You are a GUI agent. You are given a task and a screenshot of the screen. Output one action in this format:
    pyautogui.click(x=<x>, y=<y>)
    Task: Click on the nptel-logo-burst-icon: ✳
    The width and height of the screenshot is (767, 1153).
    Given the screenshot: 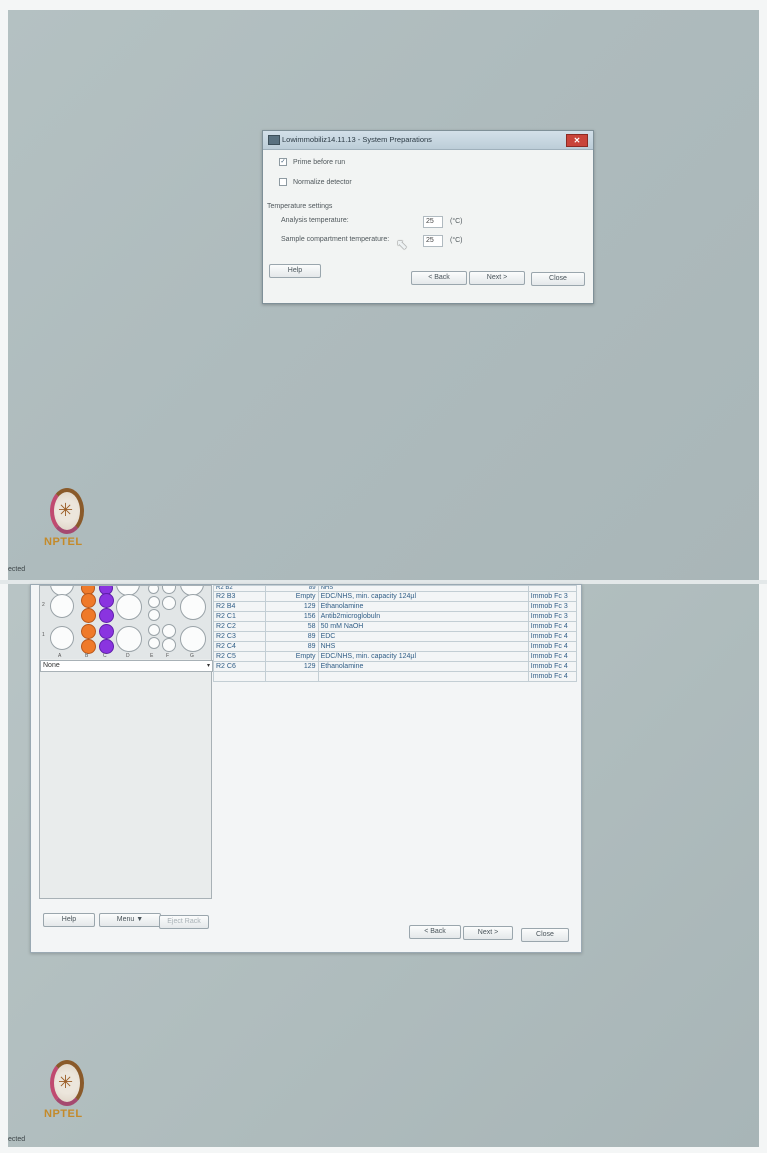 What is the action you would take?
    pyautogui.click(x=66, y=510)
    